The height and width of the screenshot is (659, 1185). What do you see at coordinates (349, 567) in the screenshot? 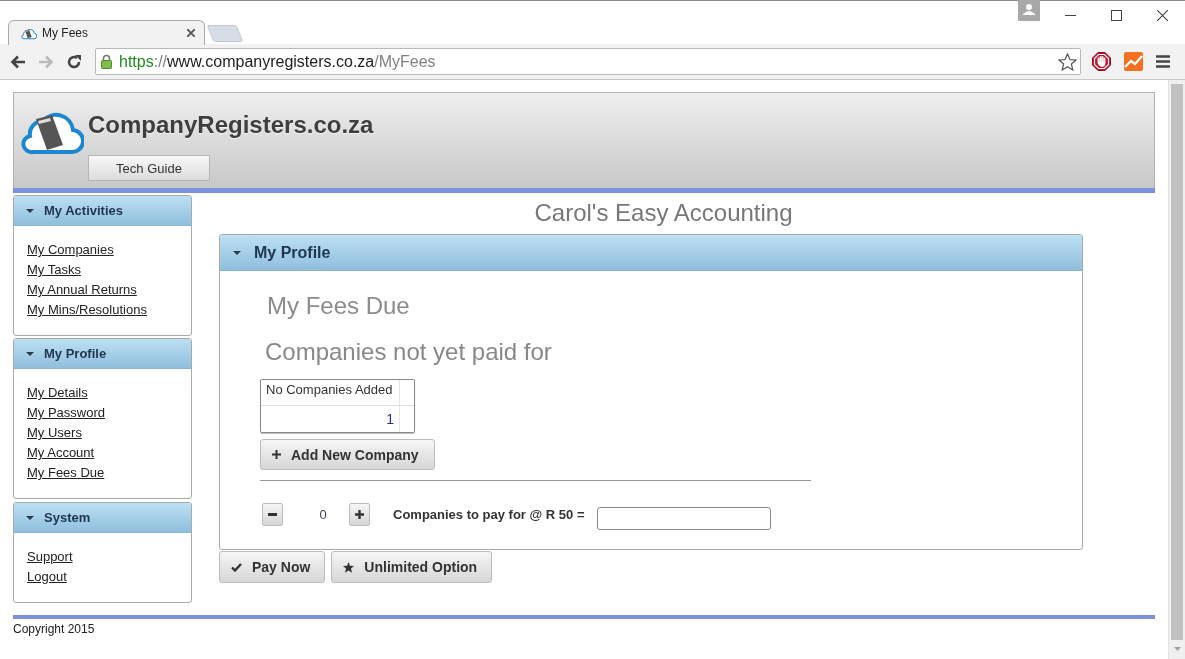
I see `star-icon` at bounding box center [349, 567].